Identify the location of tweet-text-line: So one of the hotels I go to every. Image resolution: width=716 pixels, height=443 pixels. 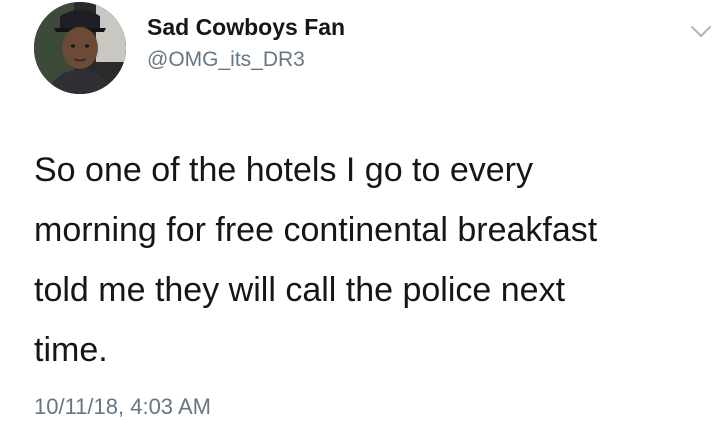
(283, 170).